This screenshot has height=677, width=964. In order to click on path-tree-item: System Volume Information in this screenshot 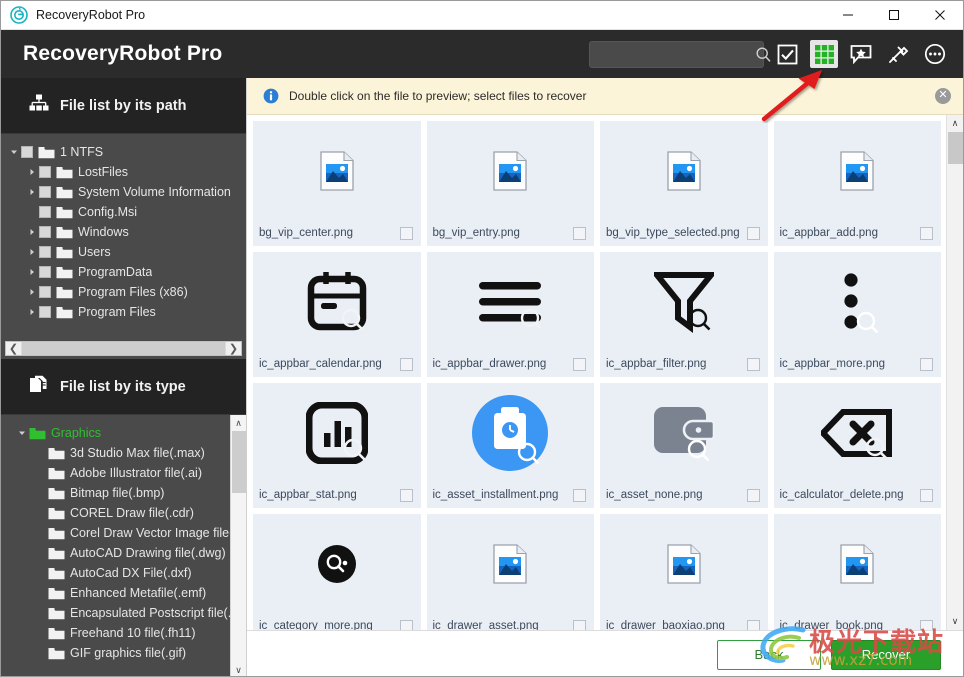, I will do `click(123, 192)`.